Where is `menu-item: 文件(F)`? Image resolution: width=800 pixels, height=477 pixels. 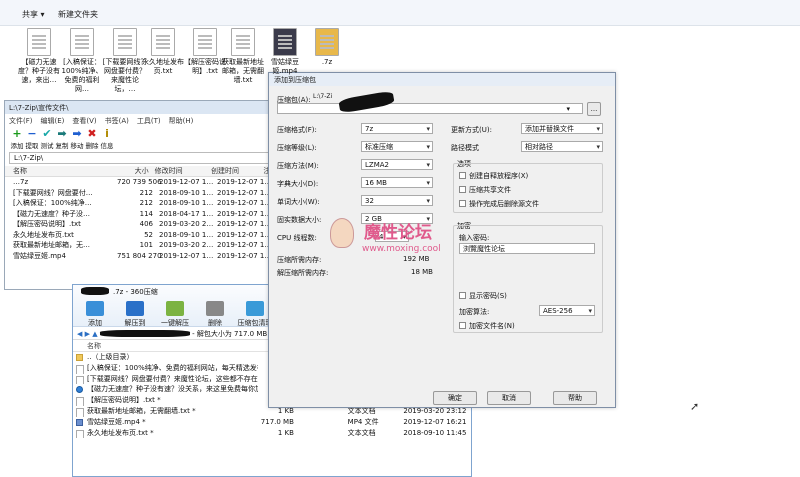 menu-item: 文件(F) is located at coordinates (21, 121).